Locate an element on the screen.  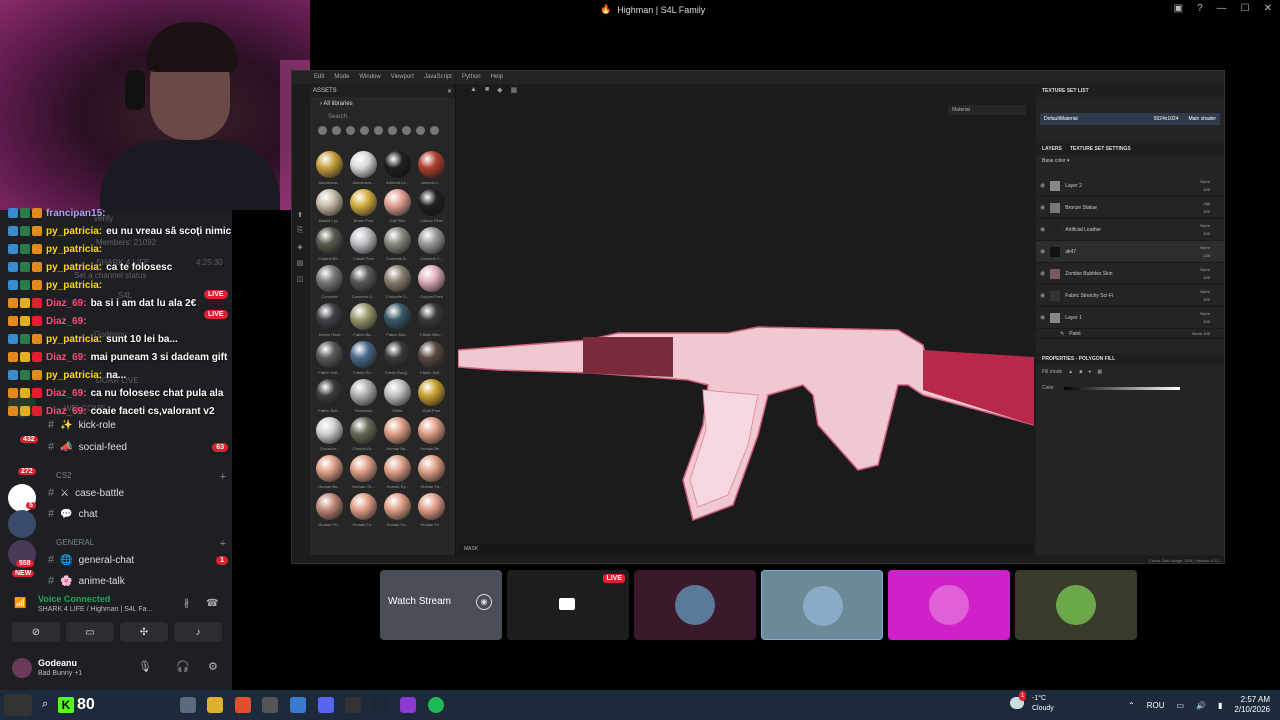
brave-icon is located at coordinates (243, 705).